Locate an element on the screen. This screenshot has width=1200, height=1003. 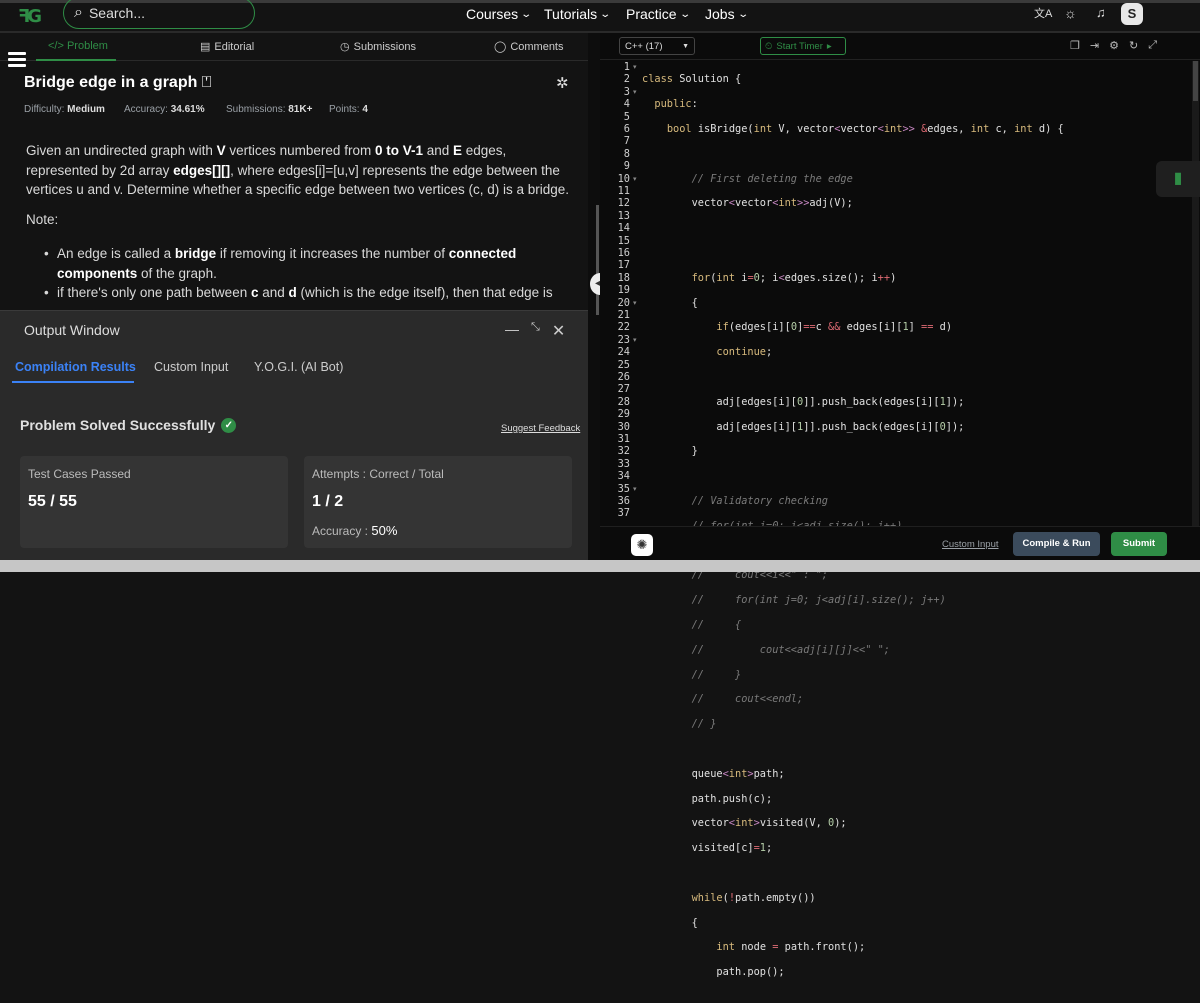
bottom-scrollbar is located at coordinates (600, 566).